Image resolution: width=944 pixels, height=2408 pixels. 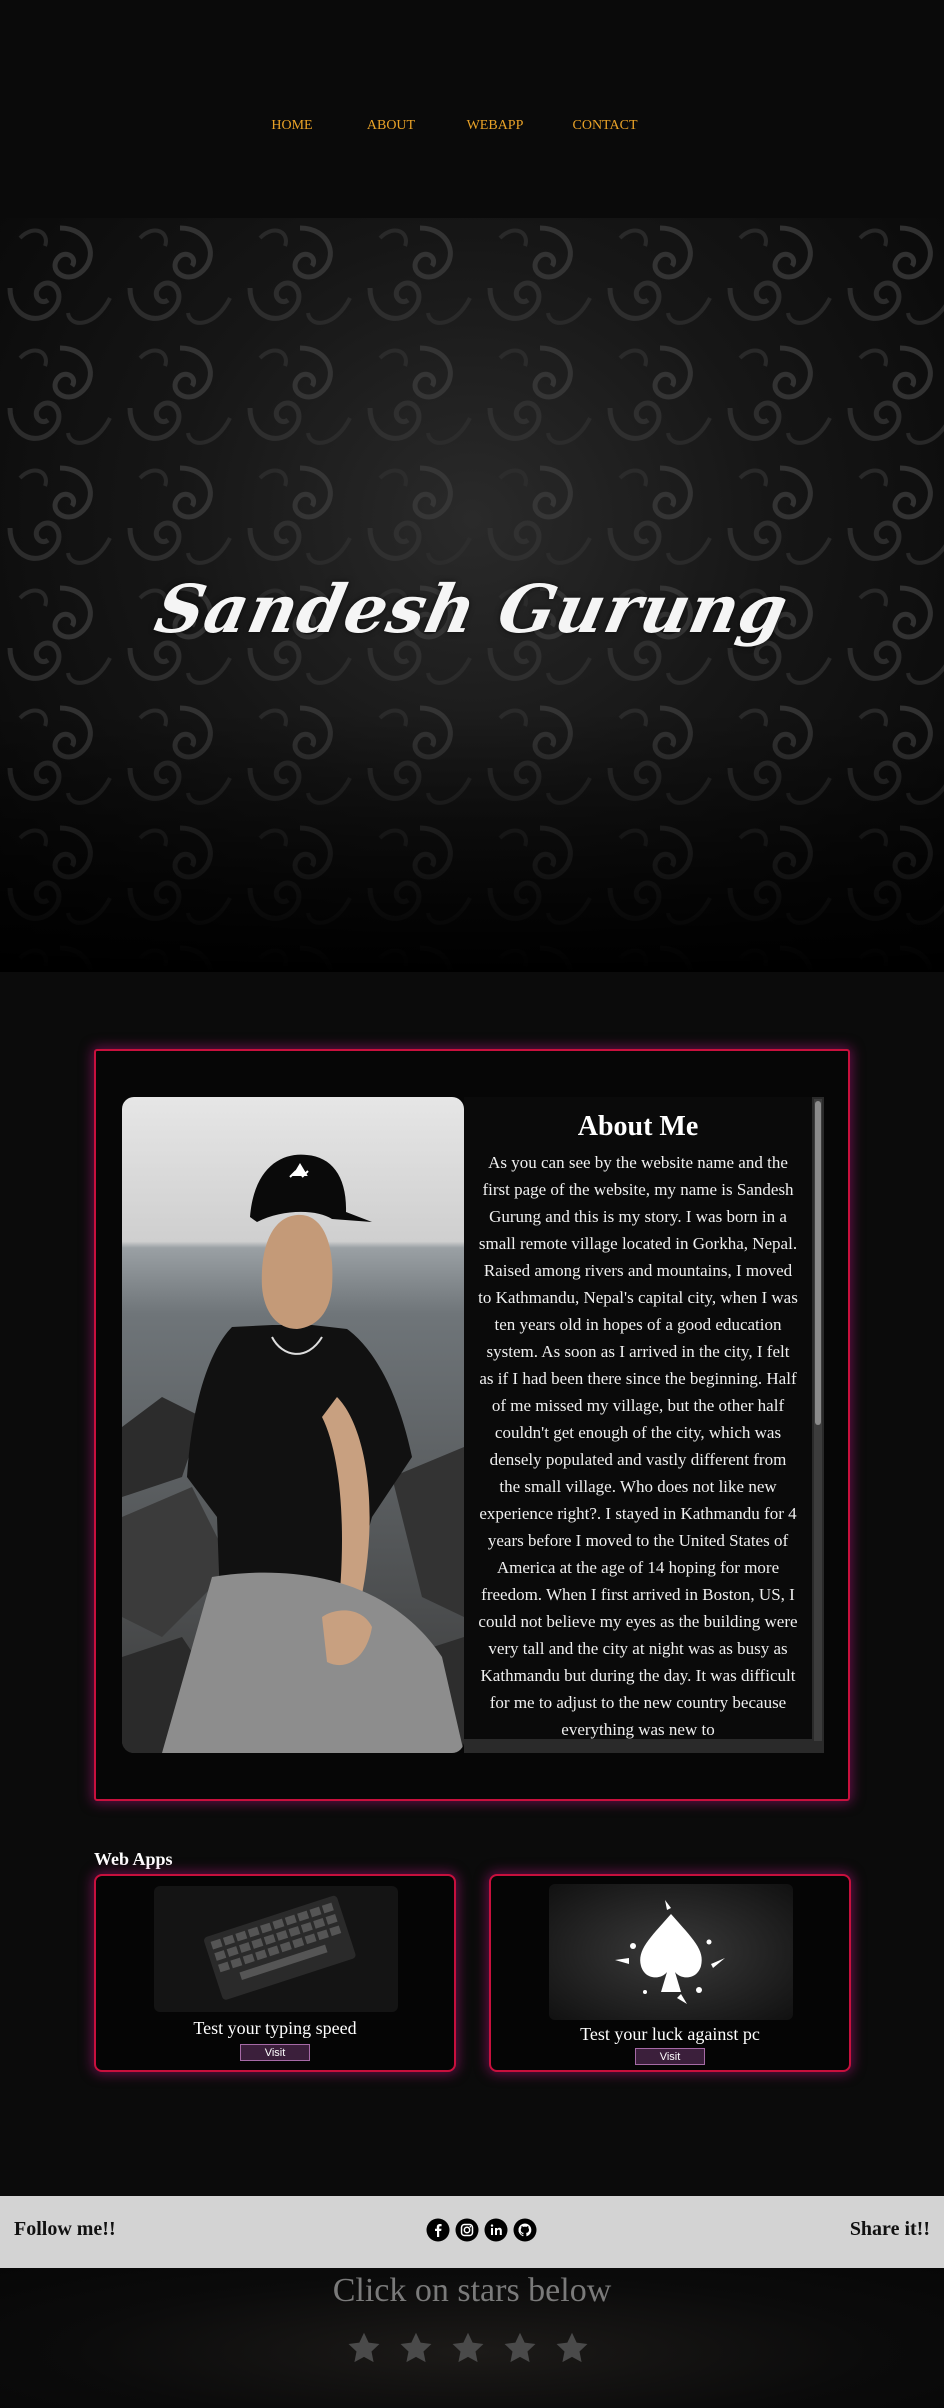 What do you see at coordinates (605, 126) in the screenshot?
I see `nav-contact-link: CONTACT` at bounding box center [605, 126].